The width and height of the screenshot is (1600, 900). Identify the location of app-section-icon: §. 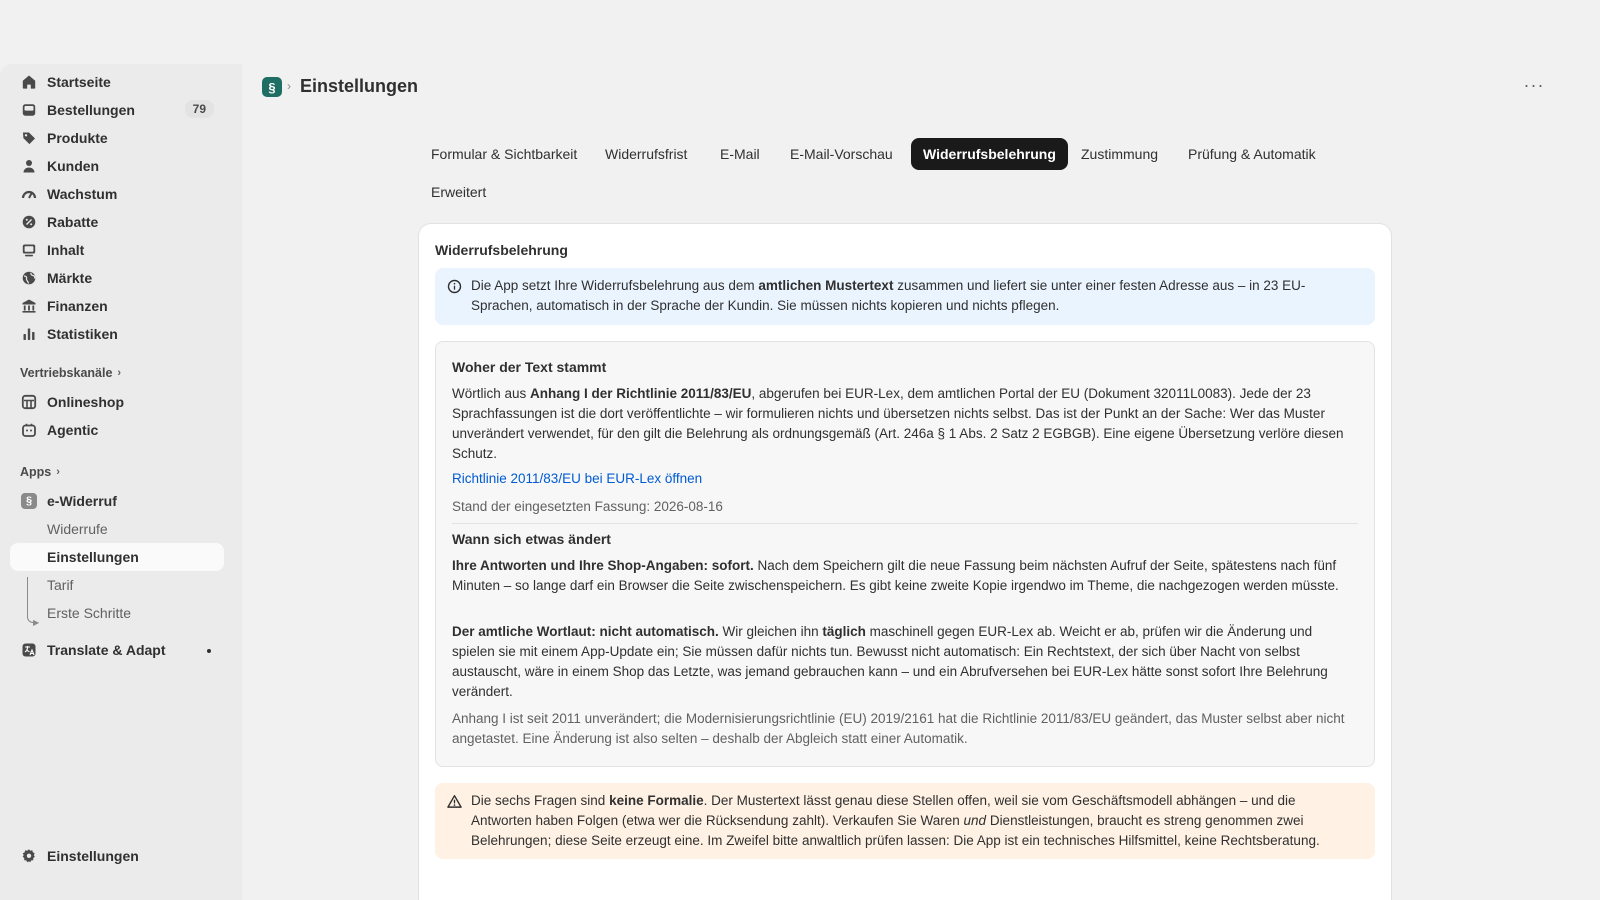
(29, 501).